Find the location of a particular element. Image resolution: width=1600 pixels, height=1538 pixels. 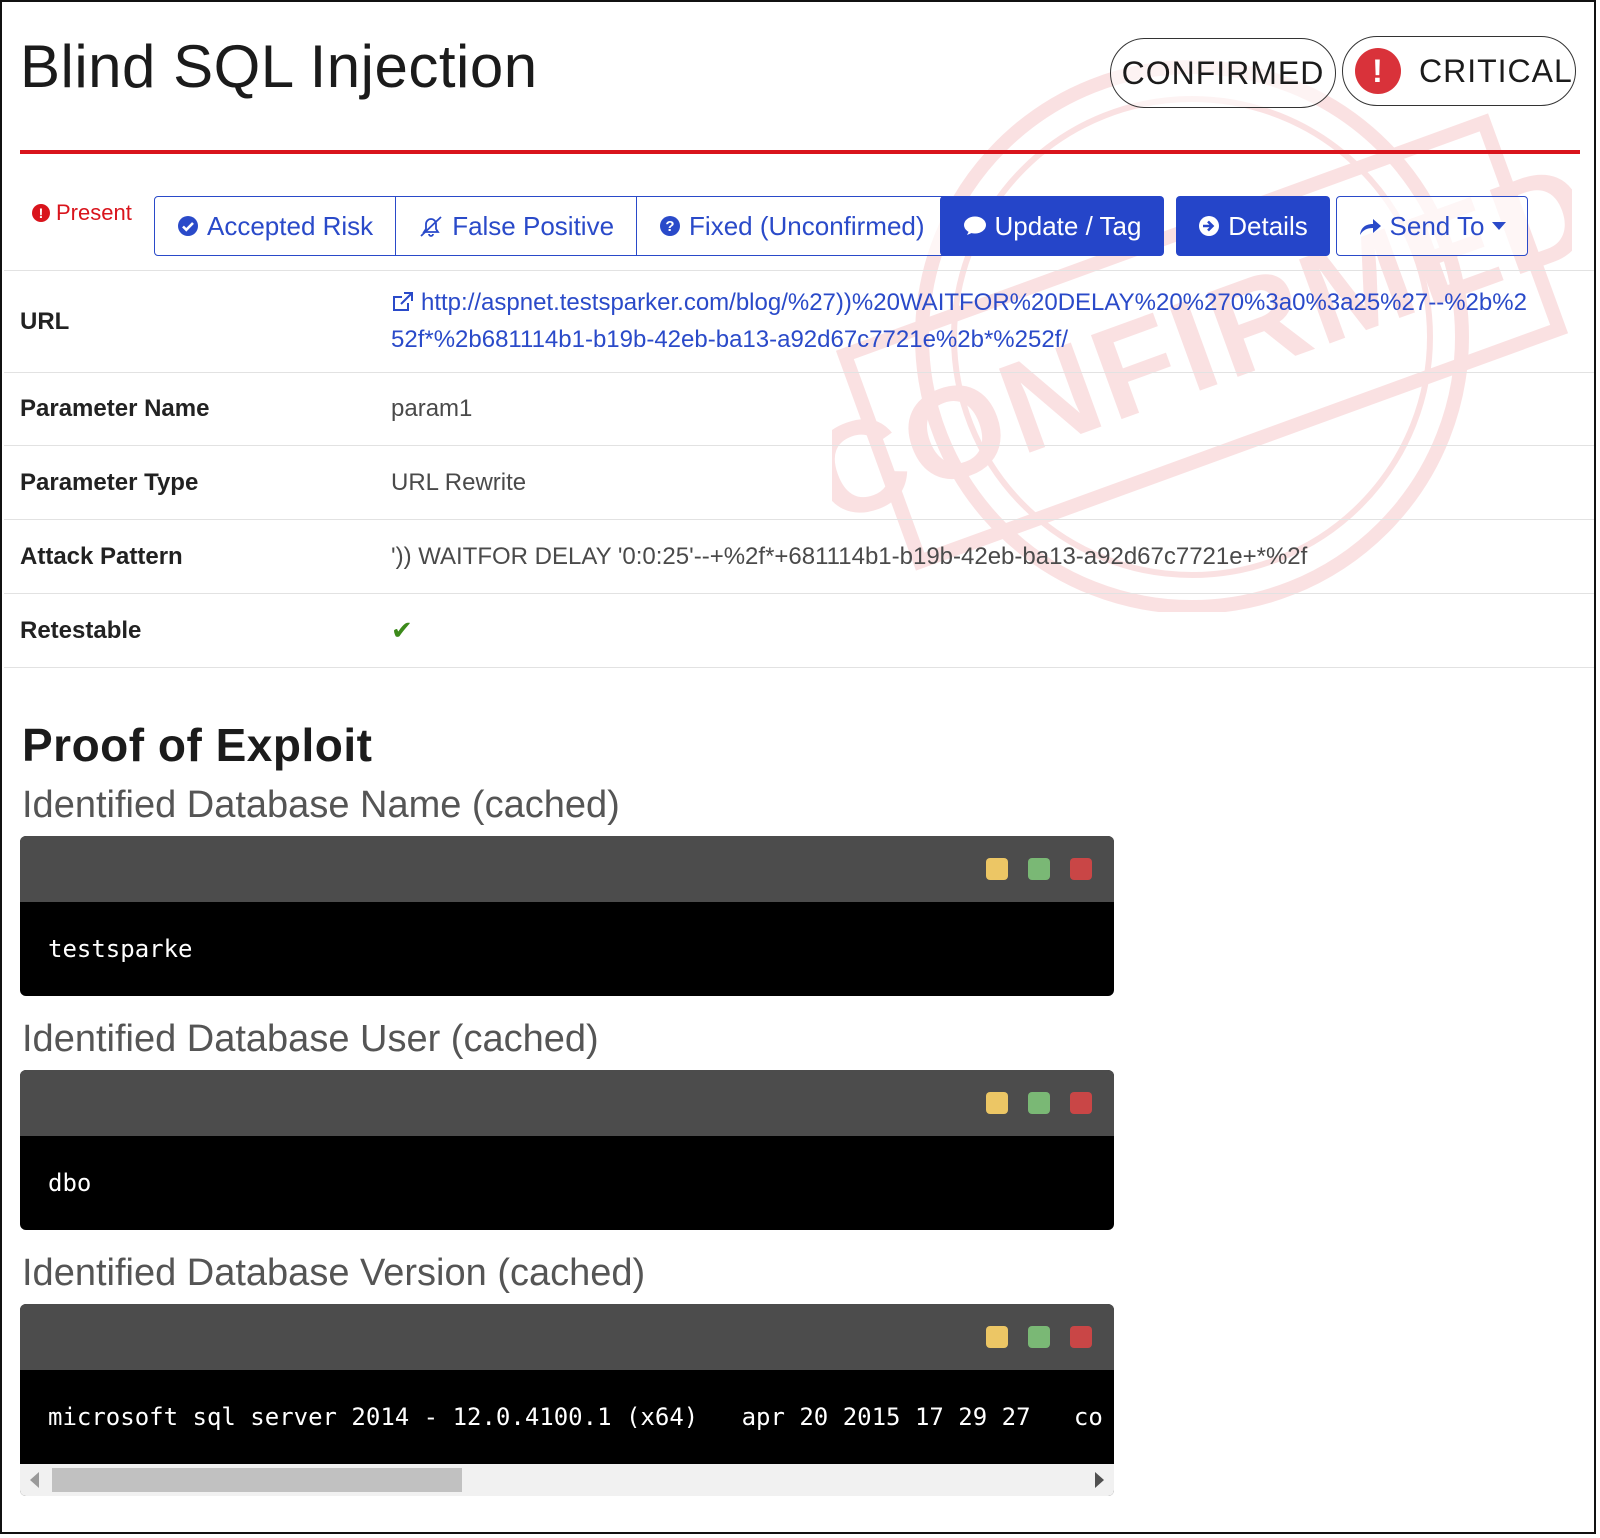

db-name-output: testsparke is located at coordinates (120, 949).